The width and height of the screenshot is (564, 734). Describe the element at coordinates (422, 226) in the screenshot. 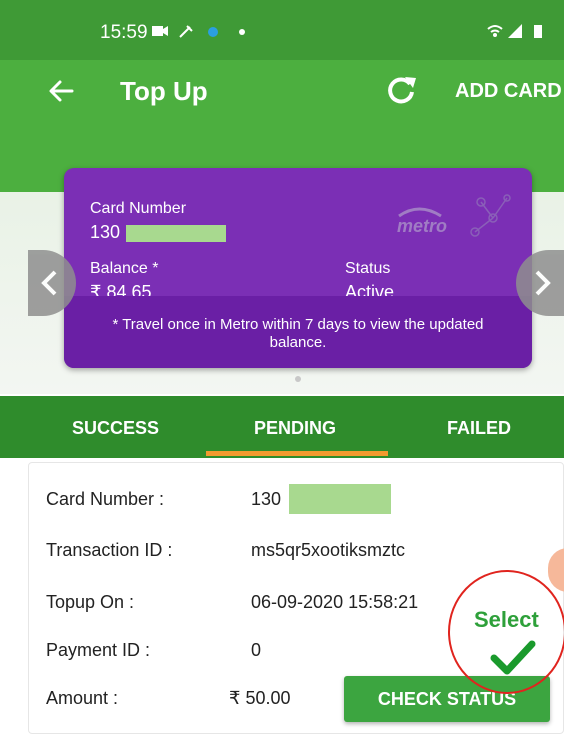

I see `svg-text: metro` at that location.